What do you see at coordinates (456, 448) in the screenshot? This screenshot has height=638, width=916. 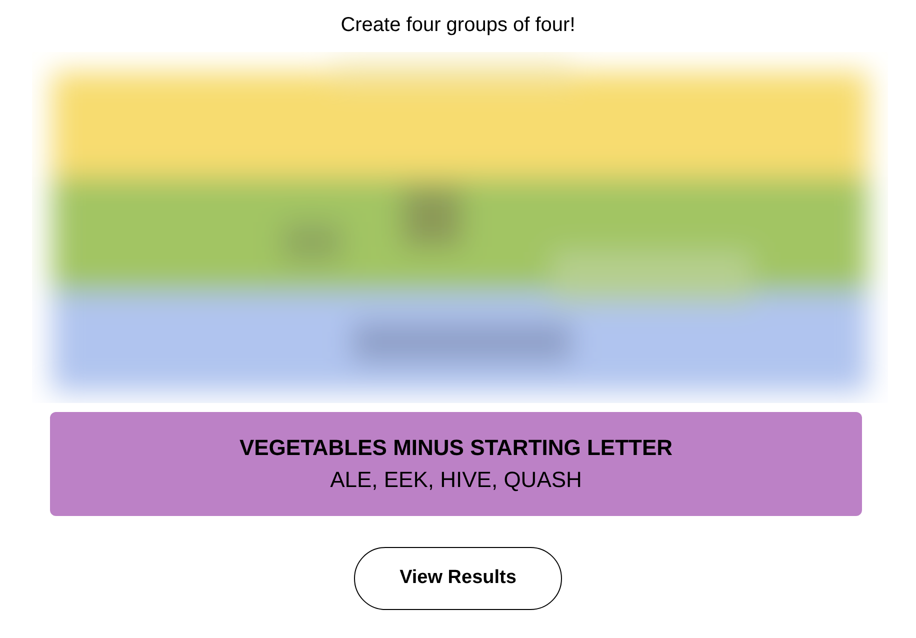 I see `group-title: VEGETABLES MINUS STARTING LETTER` at bounding box center [456, 448].